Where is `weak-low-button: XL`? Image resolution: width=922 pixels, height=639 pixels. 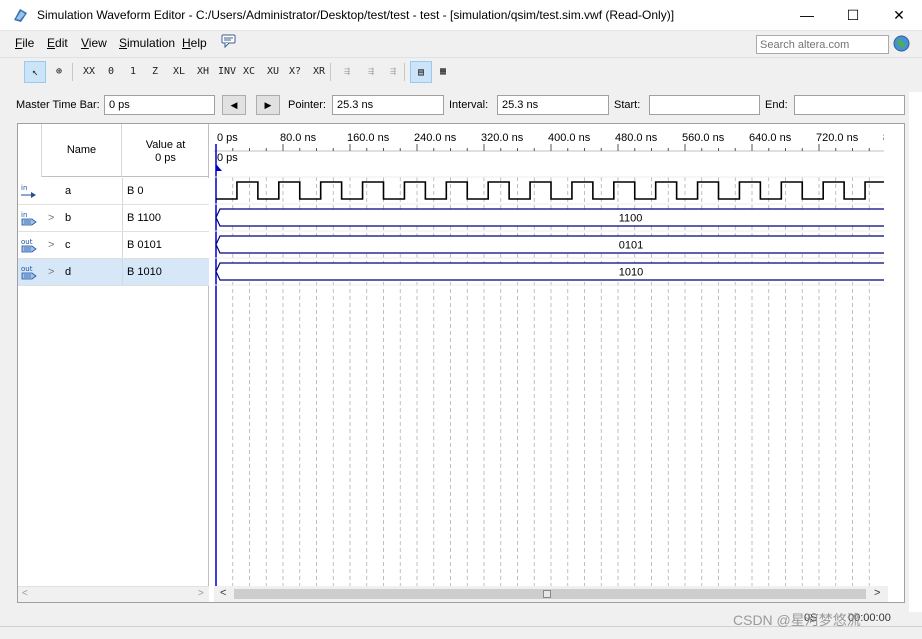
weak-low-button: XL is located at coordinates (179, 72).